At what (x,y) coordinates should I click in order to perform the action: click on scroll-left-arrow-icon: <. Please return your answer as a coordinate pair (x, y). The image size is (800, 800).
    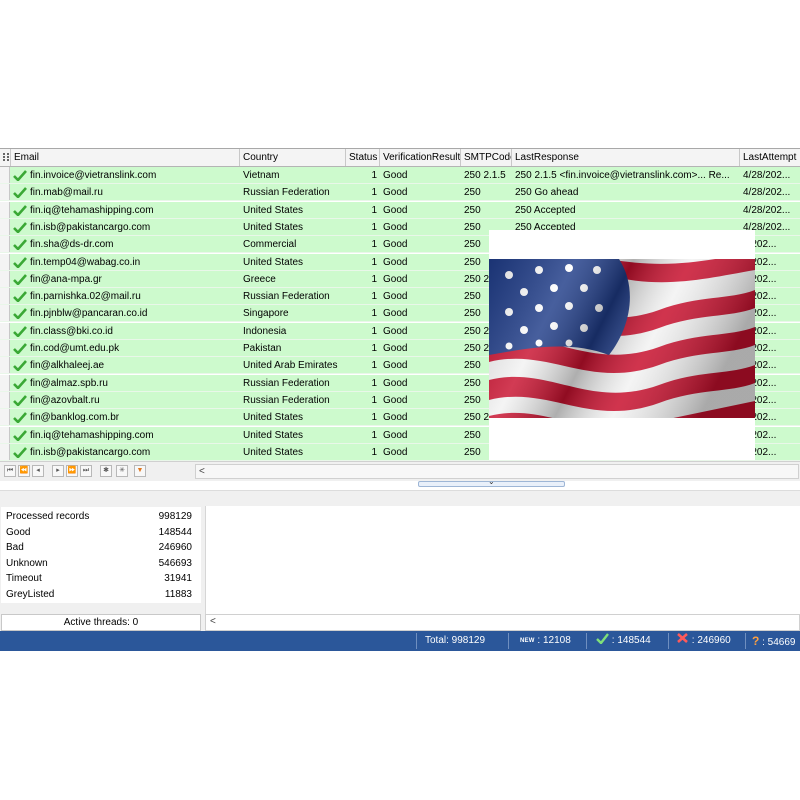
    Looking at the image, I should click on (202, 471).